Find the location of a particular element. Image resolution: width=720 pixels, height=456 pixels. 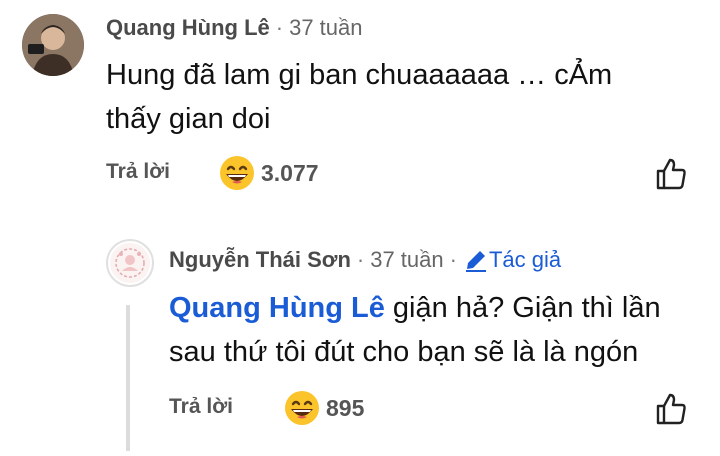

reply-text-fragment: giận hả? Giận thì lần is located at coordinates (522, 308).